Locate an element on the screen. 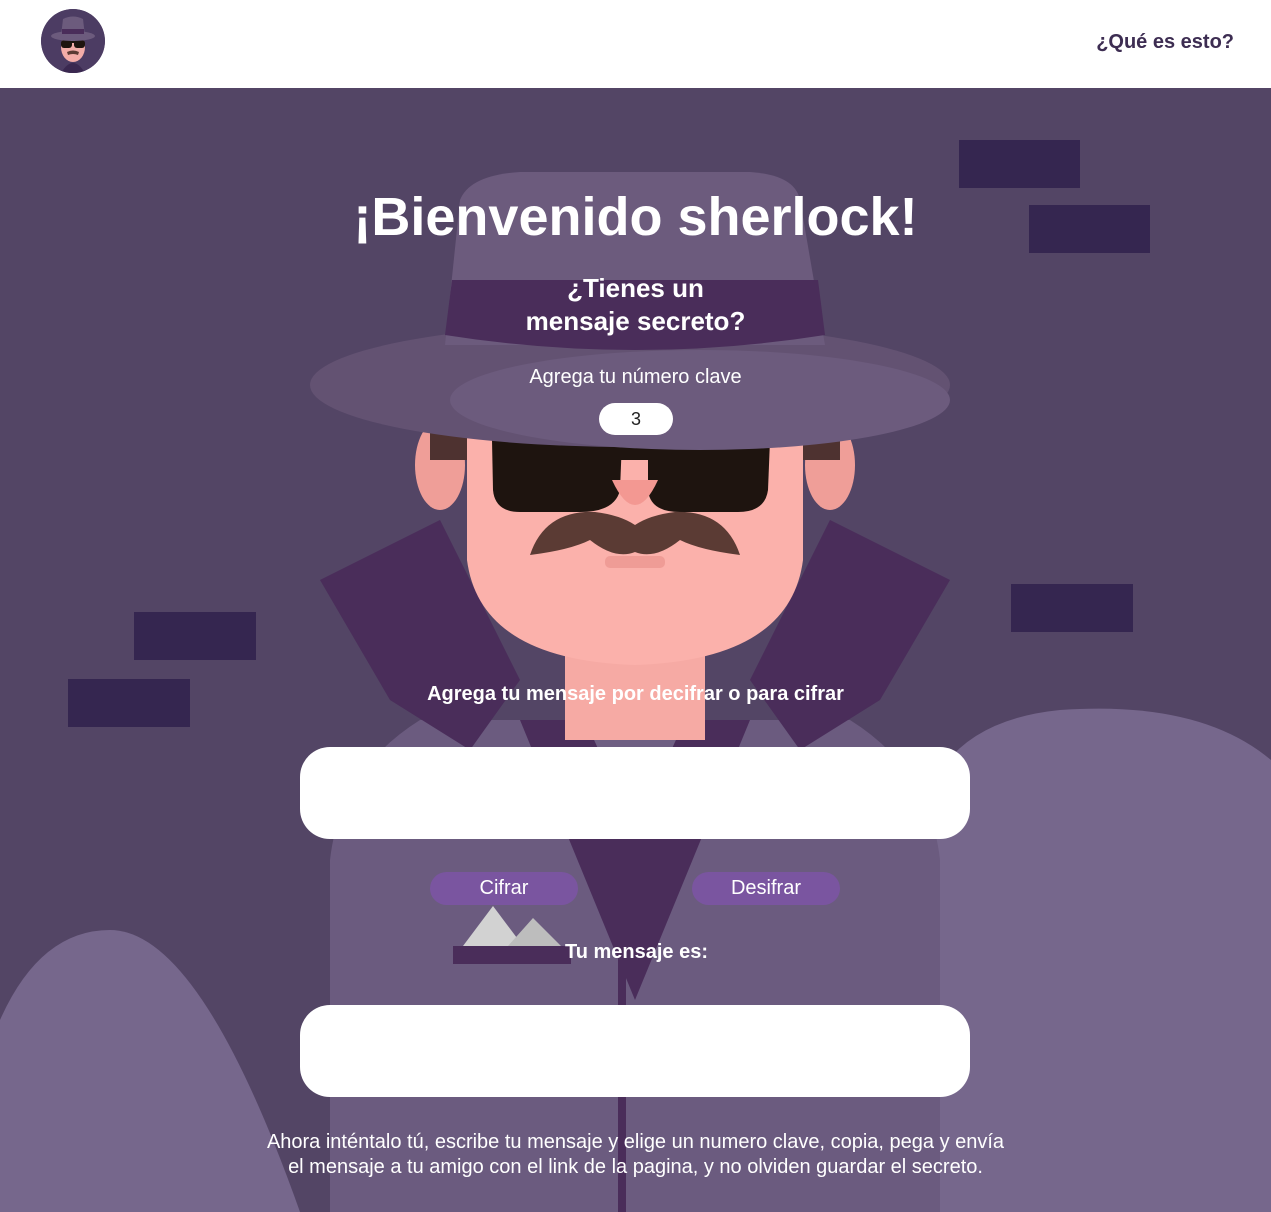  key-number-label: Agrega tu número clave is located at coordinates (635, 377).